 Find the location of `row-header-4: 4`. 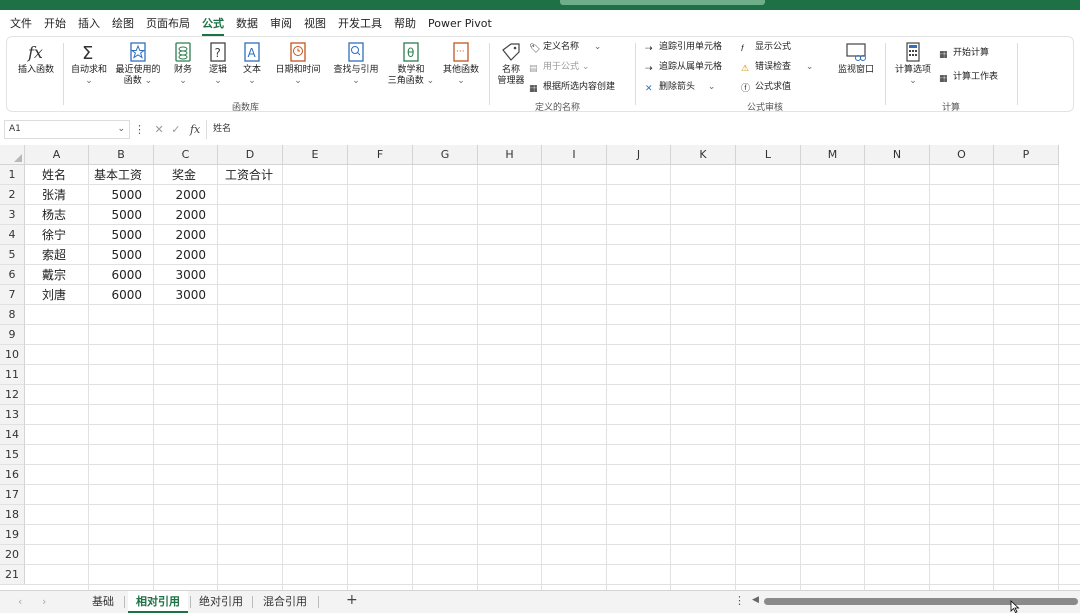

row-header-4: 4 is located at coordinates (12, 235).